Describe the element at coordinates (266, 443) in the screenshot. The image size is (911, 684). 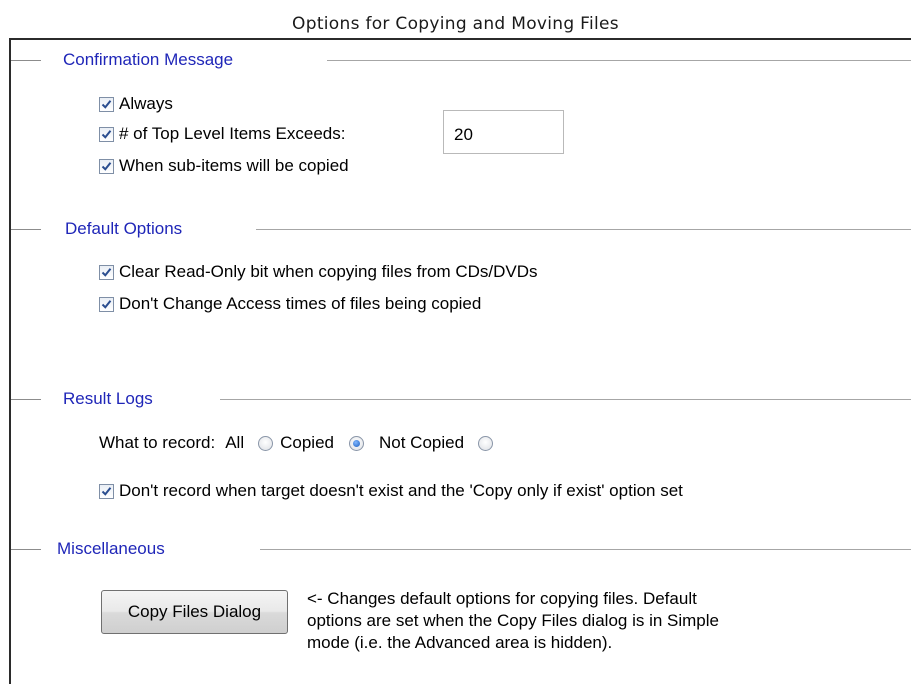
I see `radio-all` at that location.